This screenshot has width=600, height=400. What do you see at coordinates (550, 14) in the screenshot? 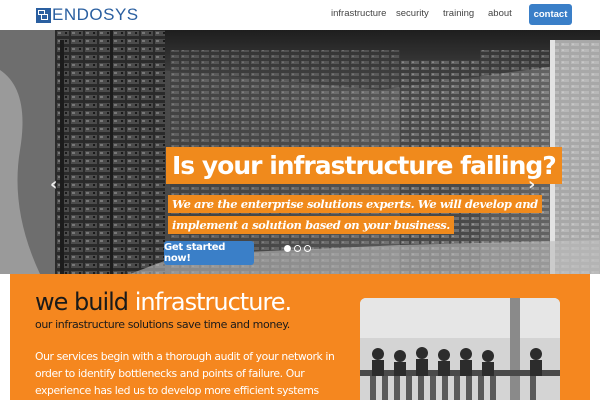
I see `contact-button: contact` at bounding box center [550, 14].